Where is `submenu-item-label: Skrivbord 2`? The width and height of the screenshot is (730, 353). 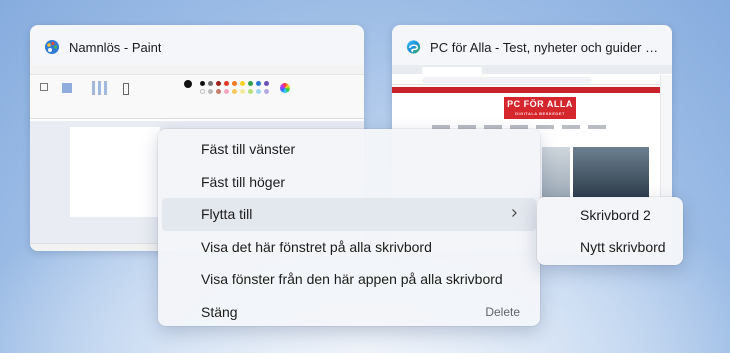
submenu-item-label: Skrivbord 2 is located at coordinates (615, 215).